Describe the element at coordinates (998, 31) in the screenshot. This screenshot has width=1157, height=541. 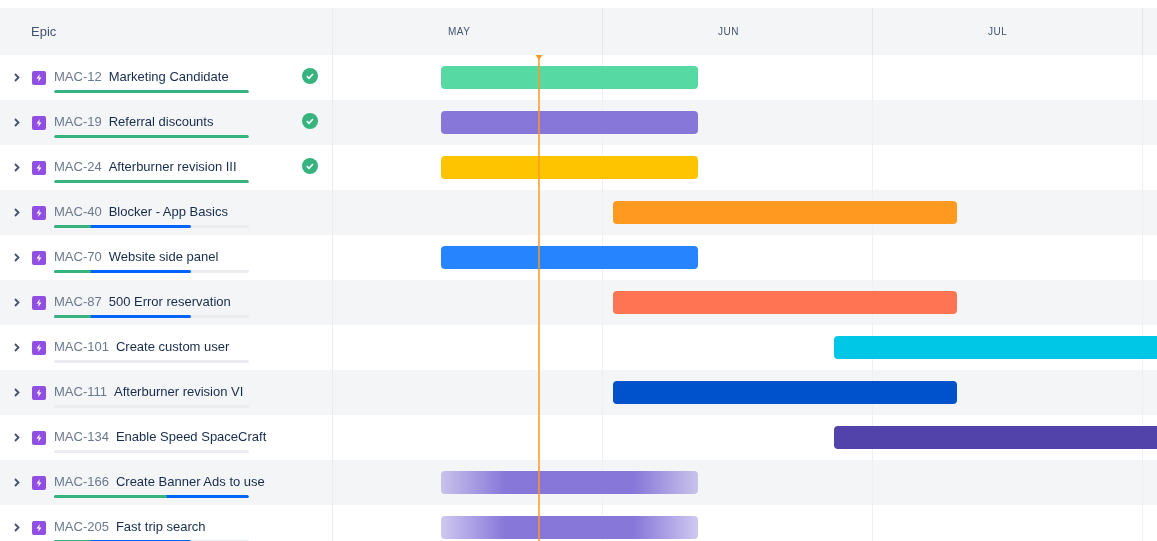
I see `month-label: JUL` at that location.